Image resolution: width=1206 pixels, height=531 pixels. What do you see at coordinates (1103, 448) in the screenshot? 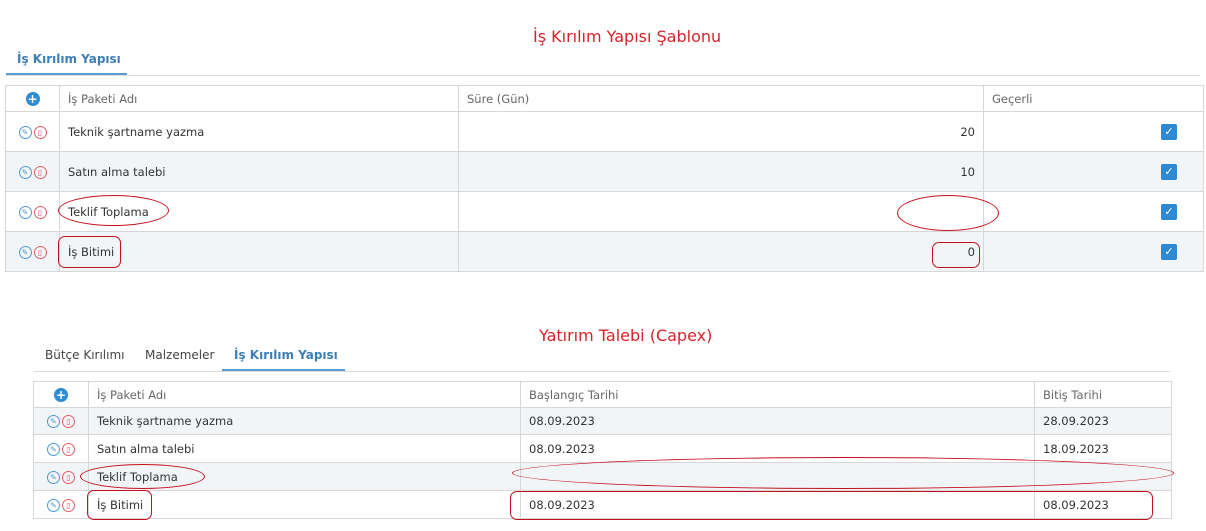
I see `end-date: 18.09.2023` at bounding box center [1103, 448].